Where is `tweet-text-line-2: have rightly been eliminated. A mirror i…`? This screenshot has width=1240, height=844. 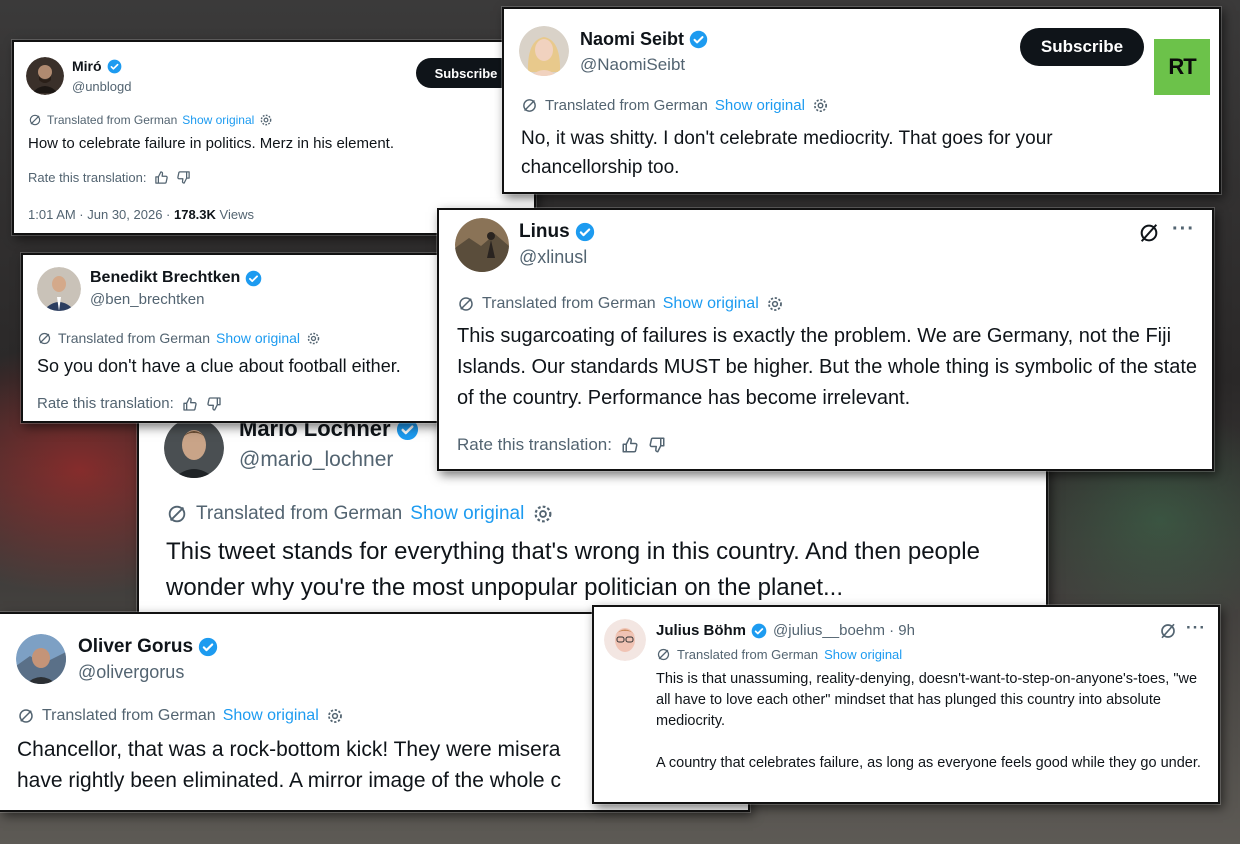 tweet-text-line-2: have rightly been eliminated. A mirror i… is located at coordinates (289, 780).